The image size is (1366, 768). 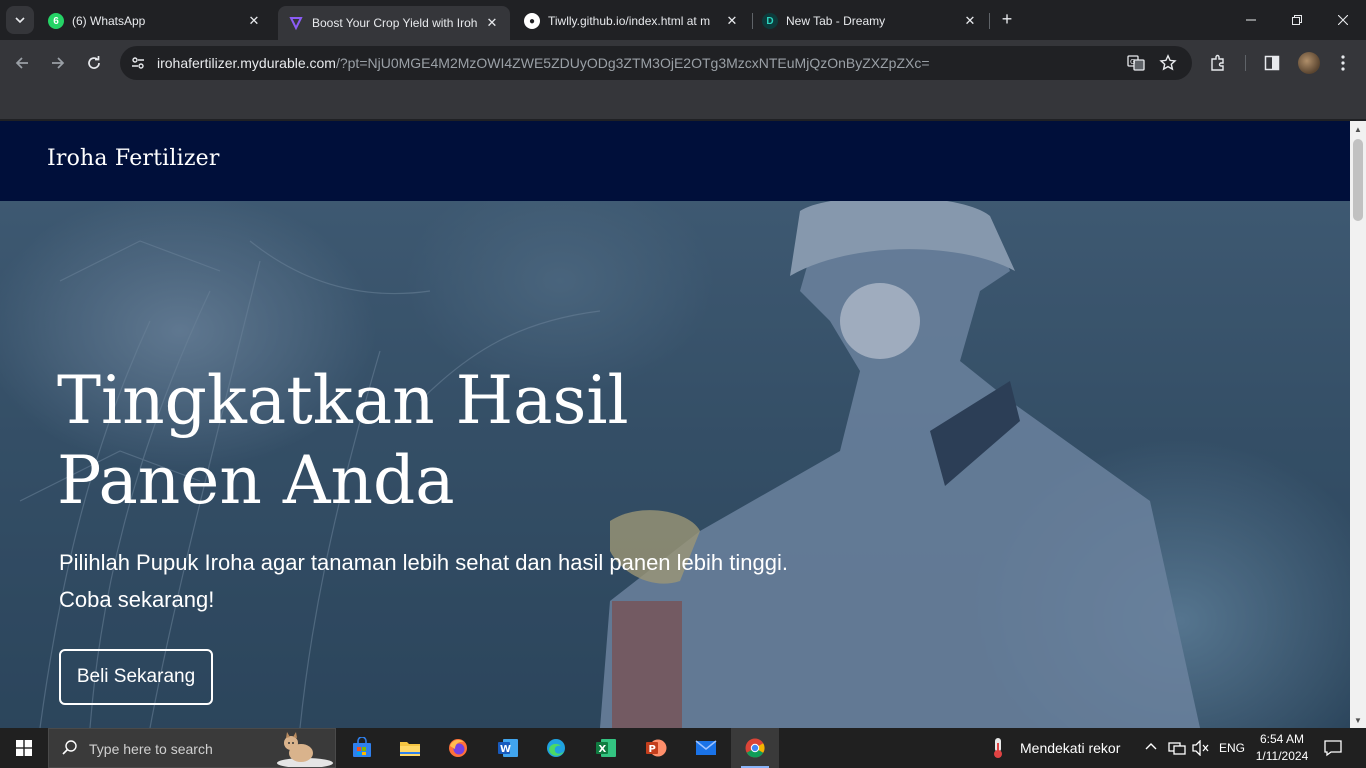 What do you see at coordinates (1358, 180) in the screenshot?
I see `scrollbar-thumb` at bounding box center [1358, 180].